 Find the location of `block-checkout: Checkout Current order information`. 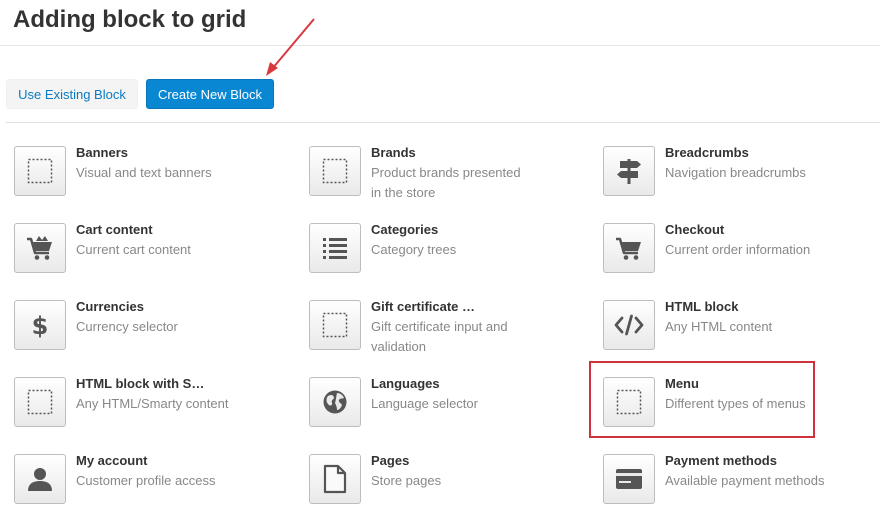

block-checkout: Checkout Current order information is located at coordinates (714, 247).